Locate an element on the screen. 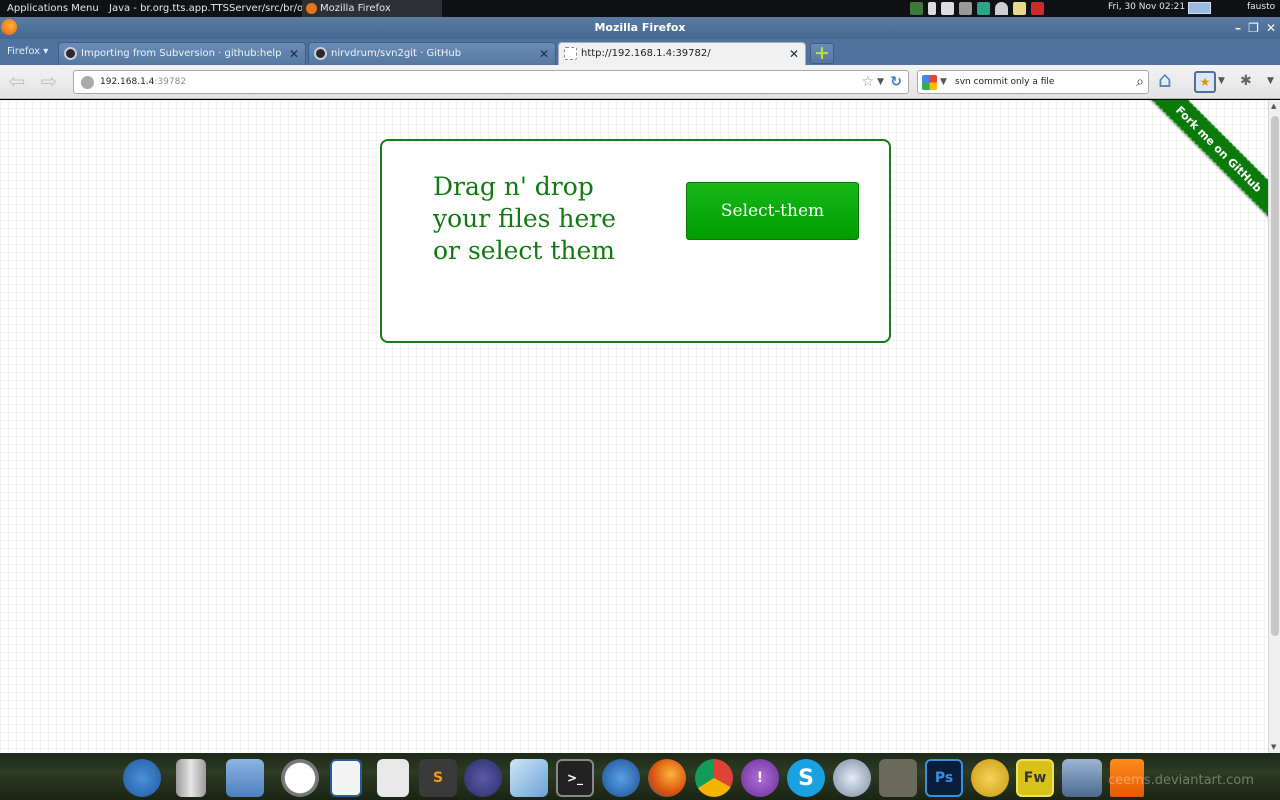  network-icon is located at coordinates (621, 778).